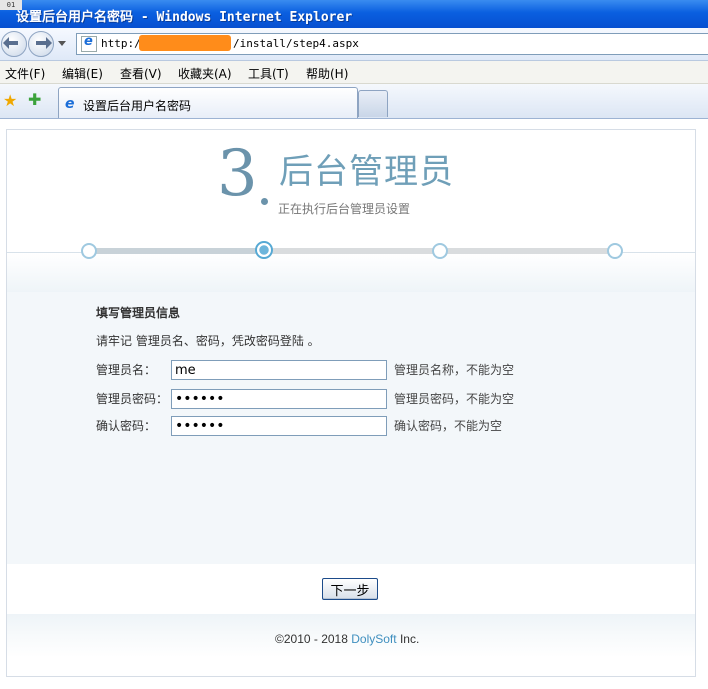  I want to click on menu-edit: 编辑(E), so click(82, 73).